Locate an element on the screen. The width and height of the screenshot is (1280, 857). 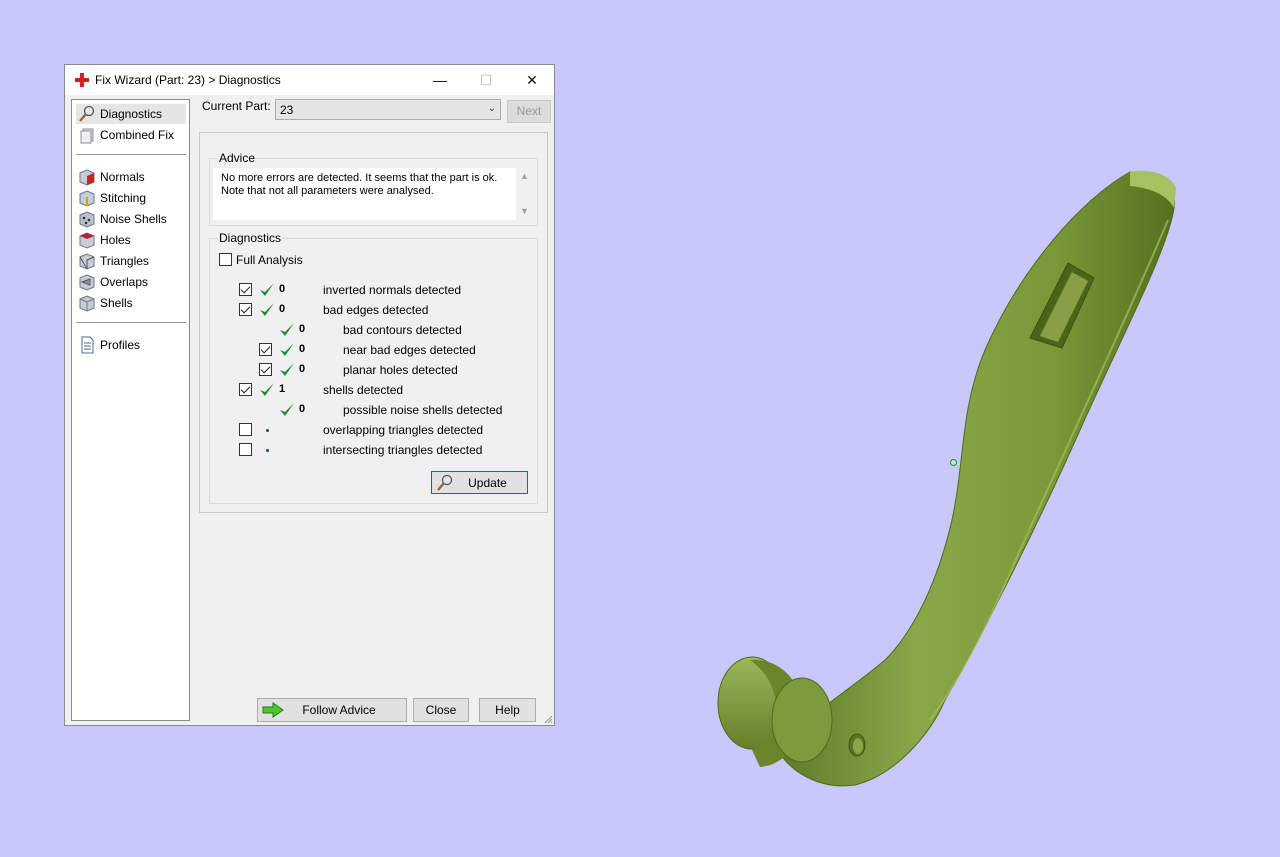
help-button: Help is located at coordinates (507, 710).